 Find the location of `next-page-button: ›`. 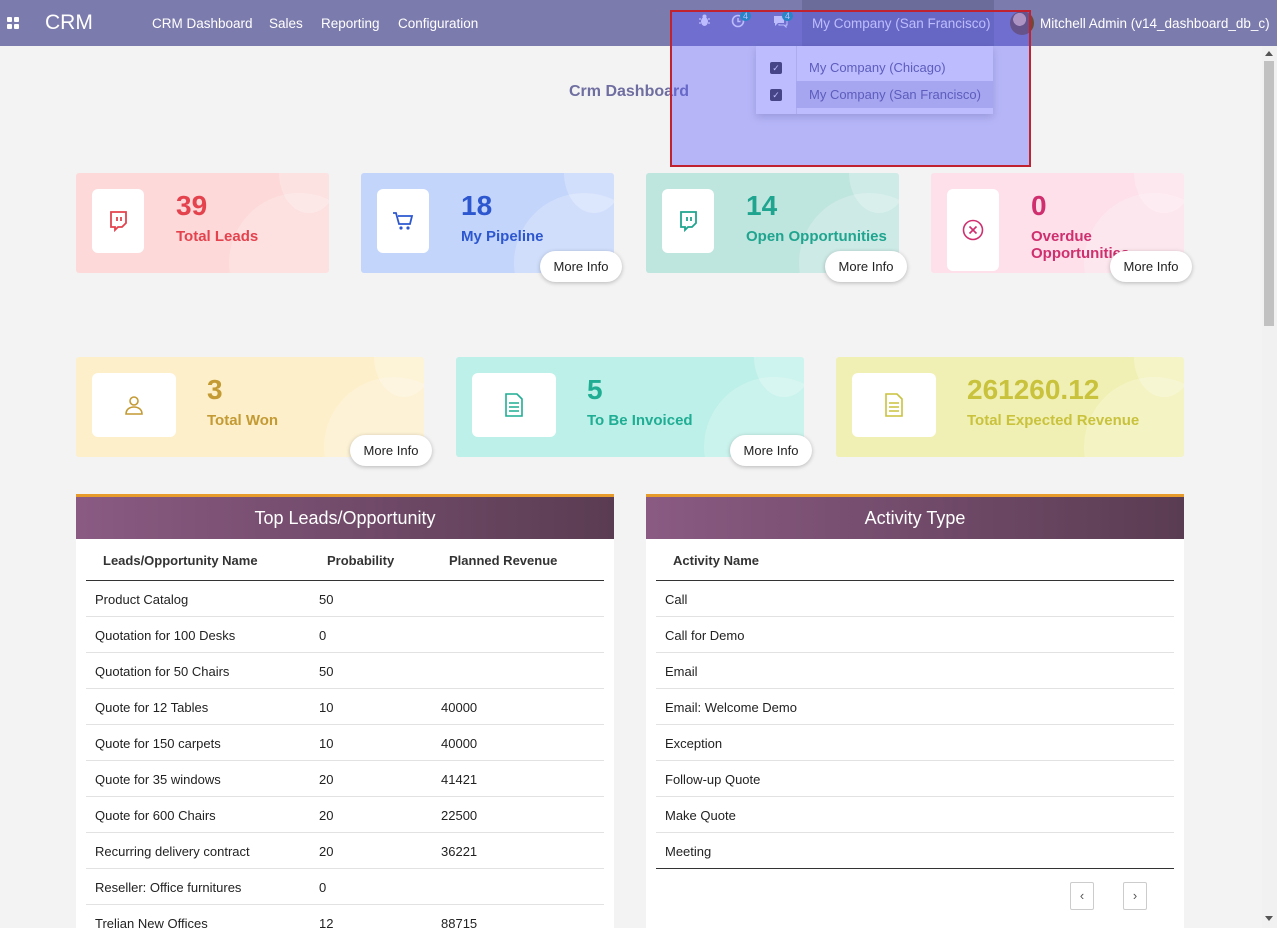

next-page-button: › is located at coordinates (1135, 896).